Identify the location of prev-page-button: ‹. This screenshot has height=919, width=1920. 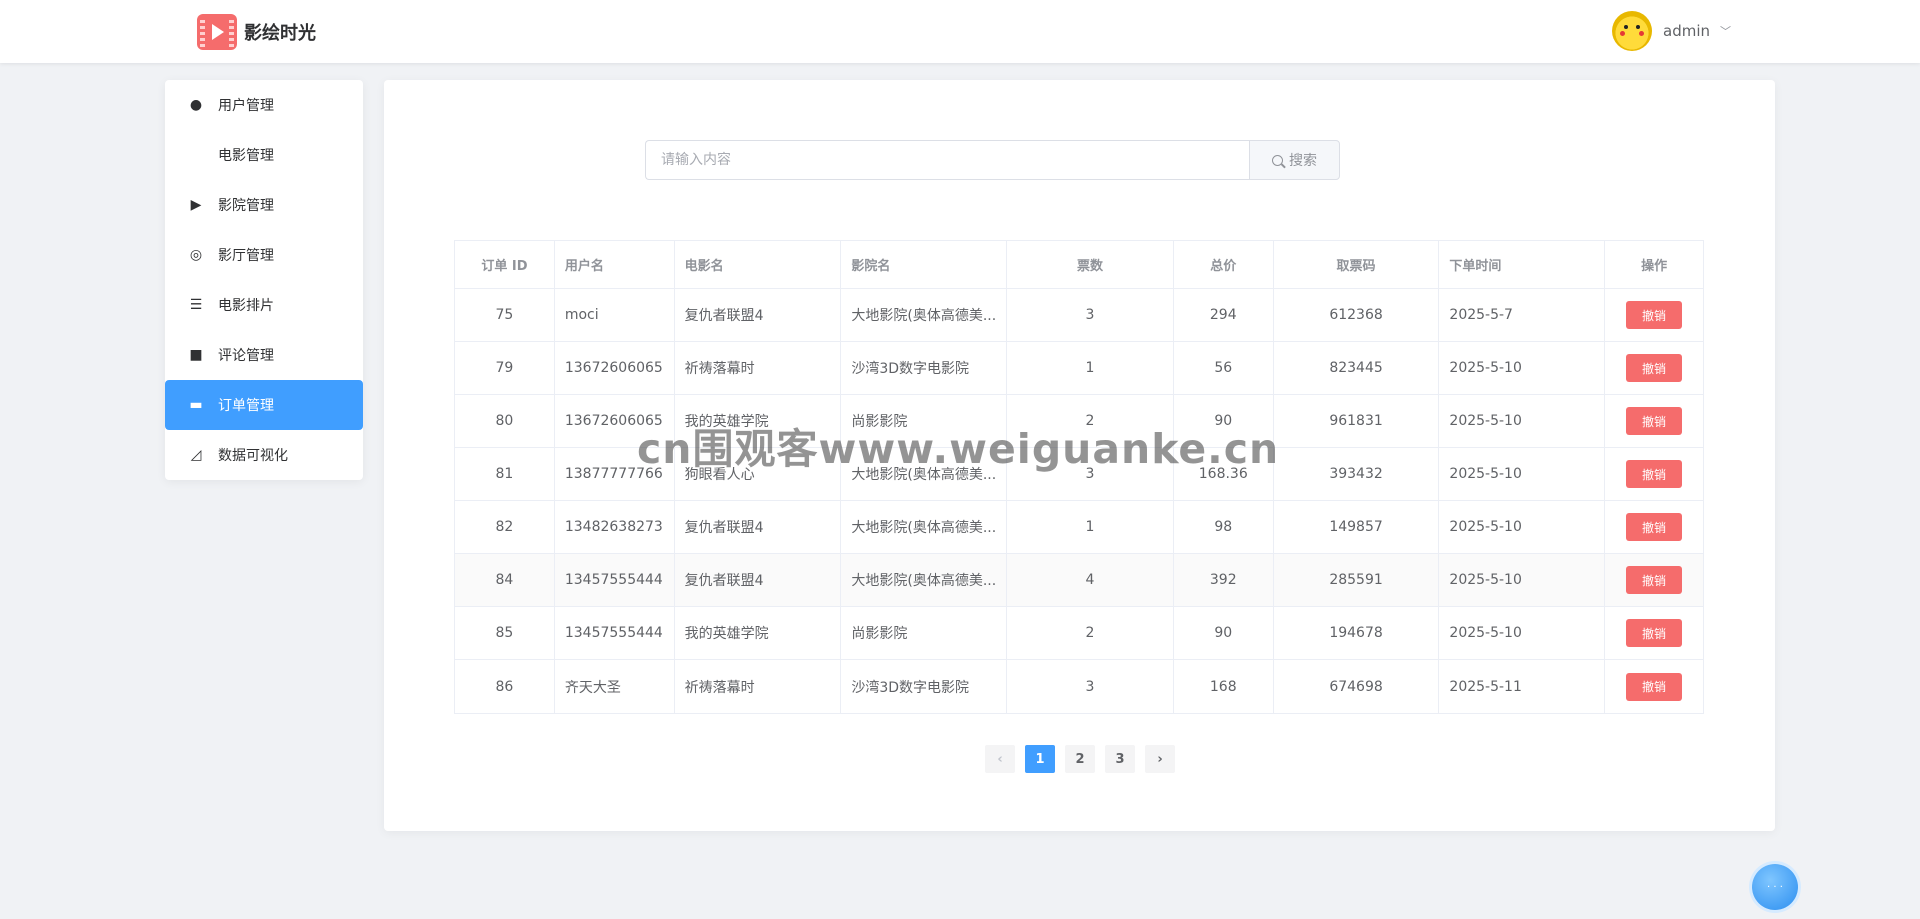
(1000, 759).